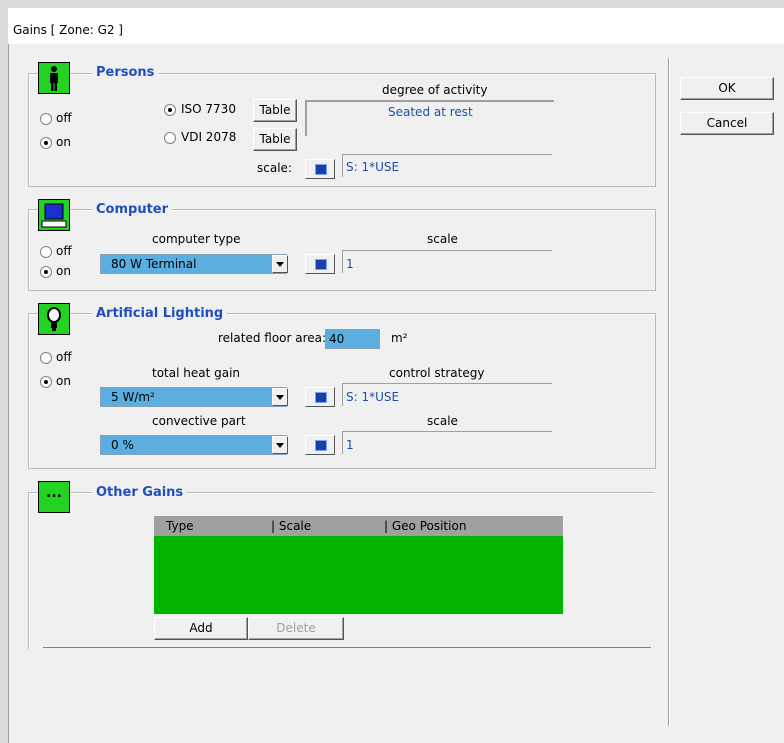 This screenshot has height=743, width=784. Describe the element at coordinates (64, 251) in the screenshot. I see `computer-off-label: off` at that location.